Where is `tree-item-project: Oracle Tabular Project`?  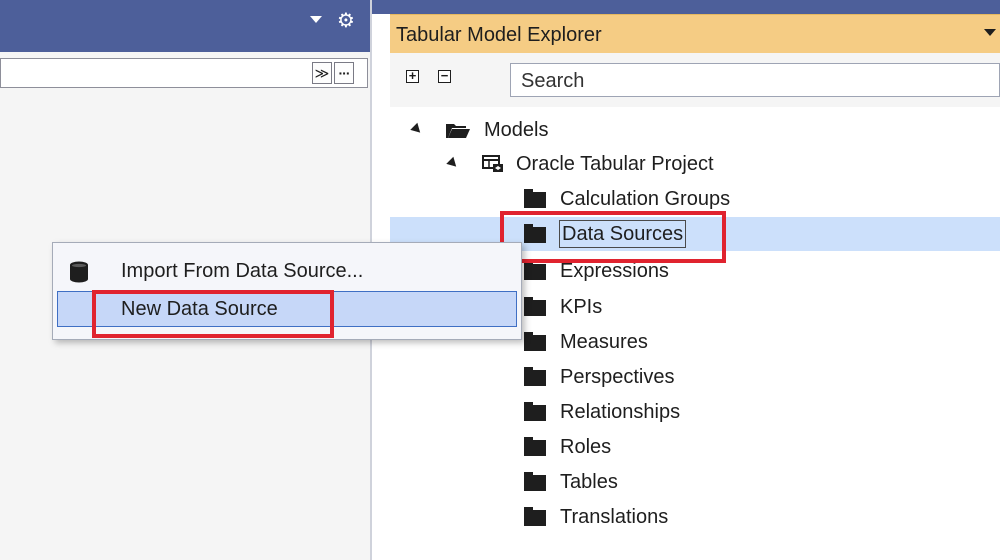
tree-item-project: Oracle Tabular Project is located at coordinates (647, 164).